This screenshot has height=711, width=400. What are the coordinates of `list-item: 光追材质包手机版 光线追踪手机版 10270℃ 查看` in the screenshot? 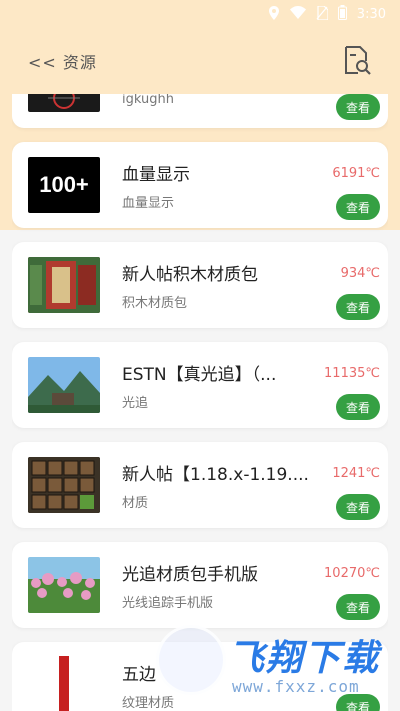 It's located at (200, 585).